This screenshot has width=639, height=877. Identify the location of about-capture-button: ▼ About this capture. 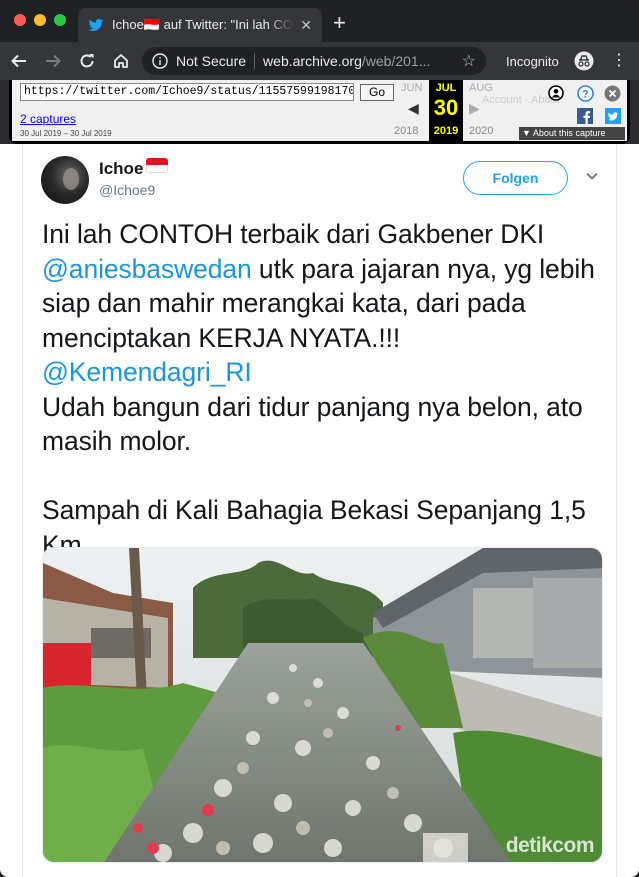
(572, 133).